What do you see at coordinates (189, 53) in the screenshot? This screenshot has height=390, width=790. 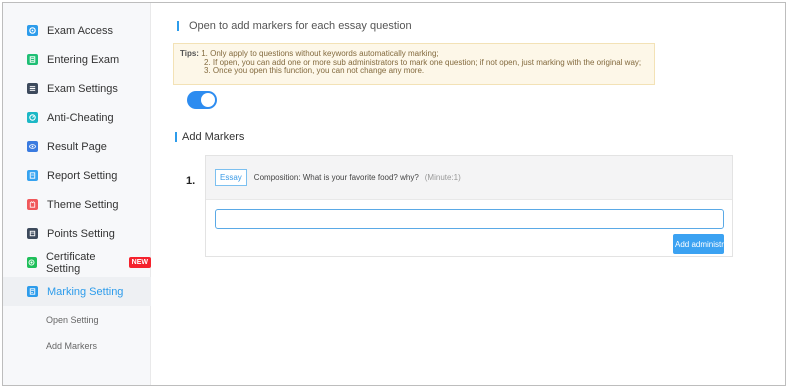 I see `tips-label: Tips:` at bounding box center [189, 53].